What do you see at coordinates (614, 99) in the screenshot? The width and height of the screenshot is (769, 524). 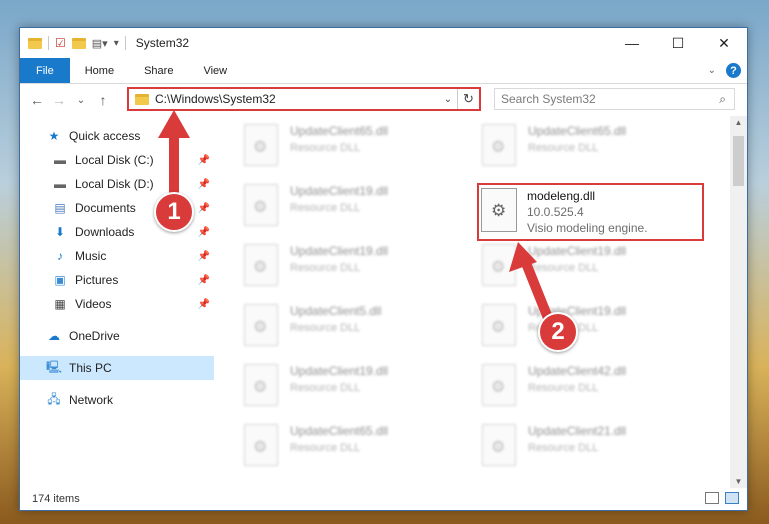 I see `search-input: Search System32 ⌕` at bounding box center [614, 99].